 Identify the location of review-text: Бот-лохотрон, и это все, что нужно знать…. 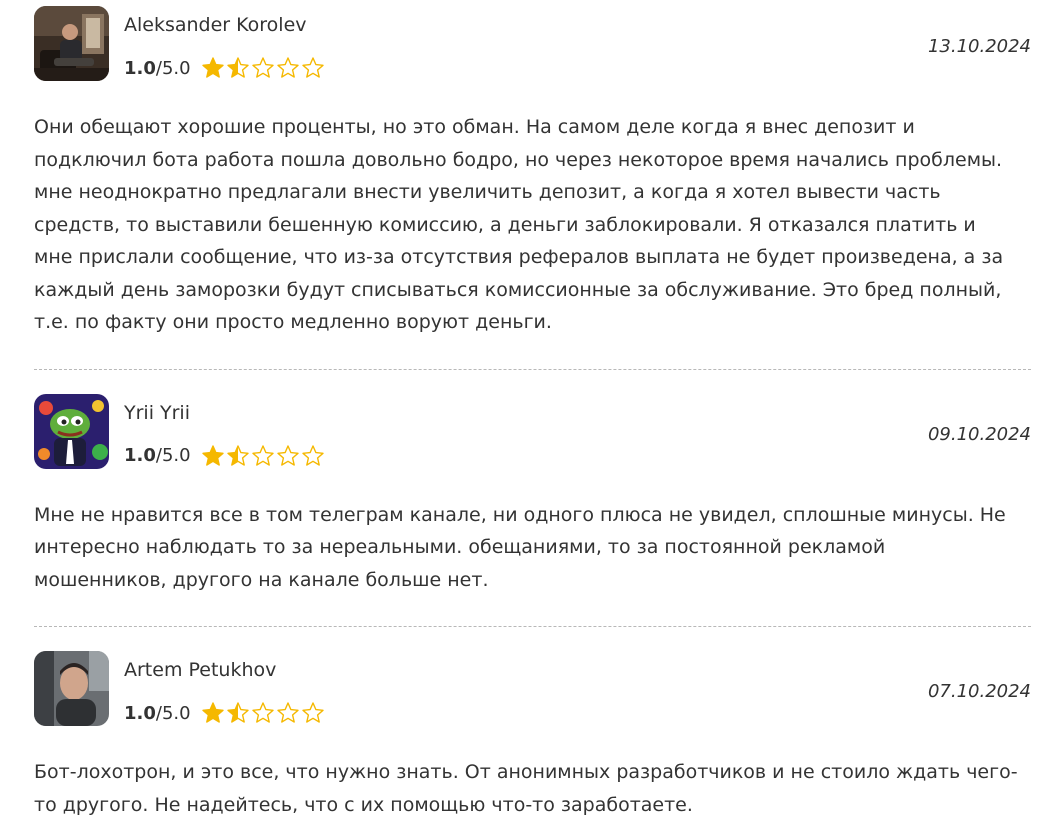
(526, 788).